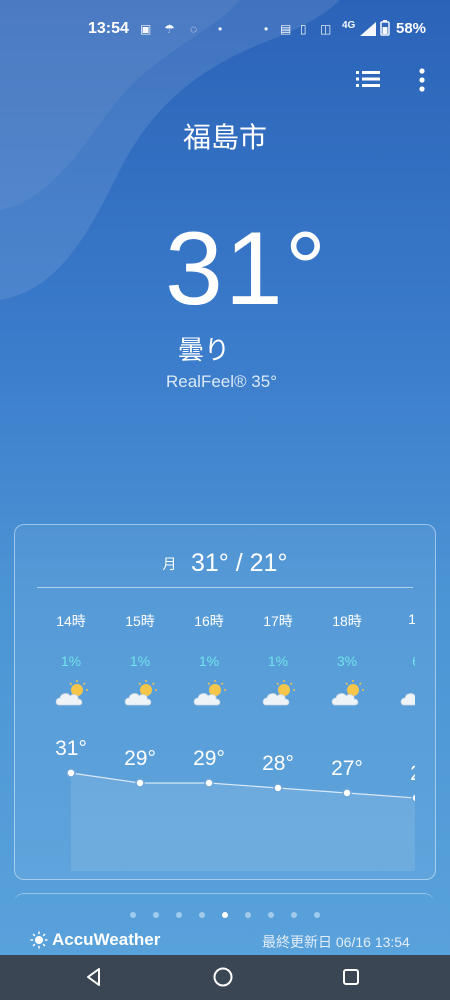  What do you see at coordinates (209, 741) in the screenshot?
I see `hourly-item: 16時 1% 29°` at bounding box center [209, 741].